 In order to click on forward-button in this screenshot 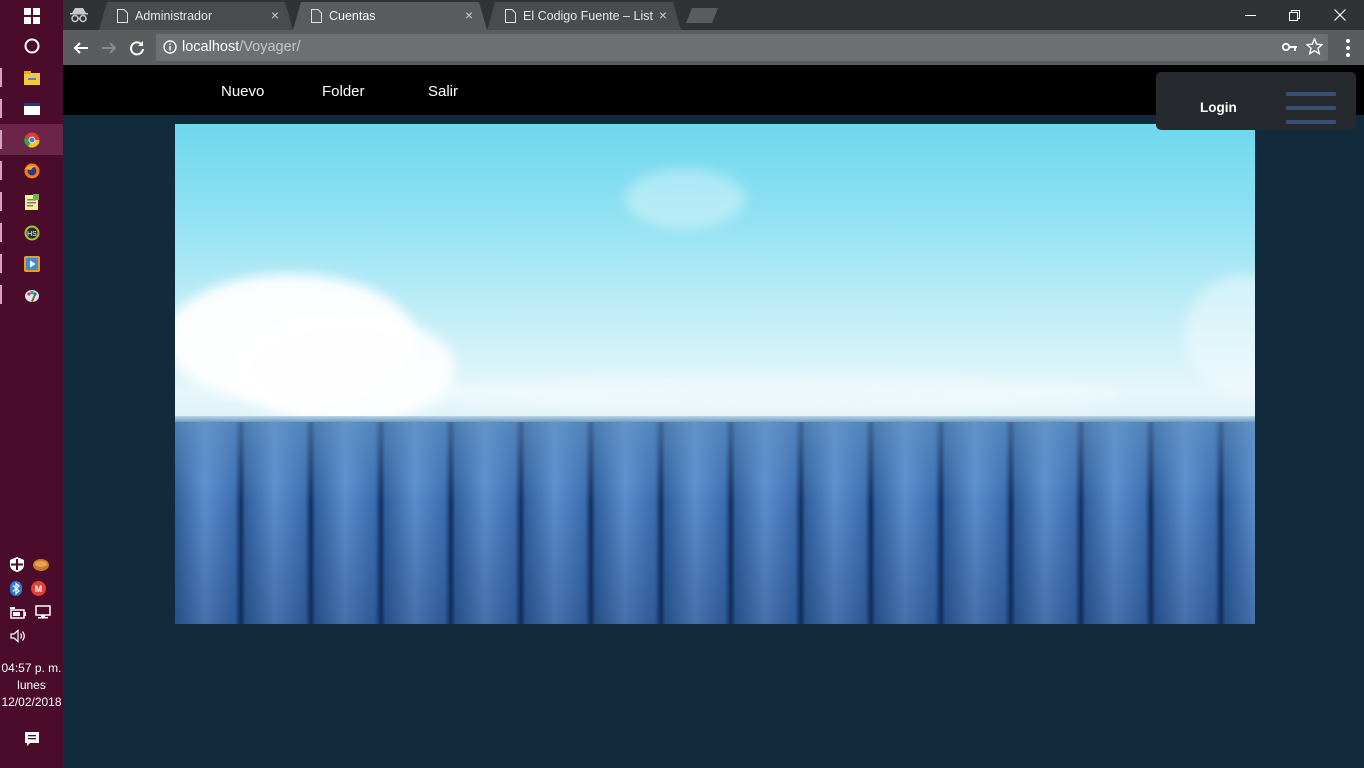, I will do `click(109, 48)`.